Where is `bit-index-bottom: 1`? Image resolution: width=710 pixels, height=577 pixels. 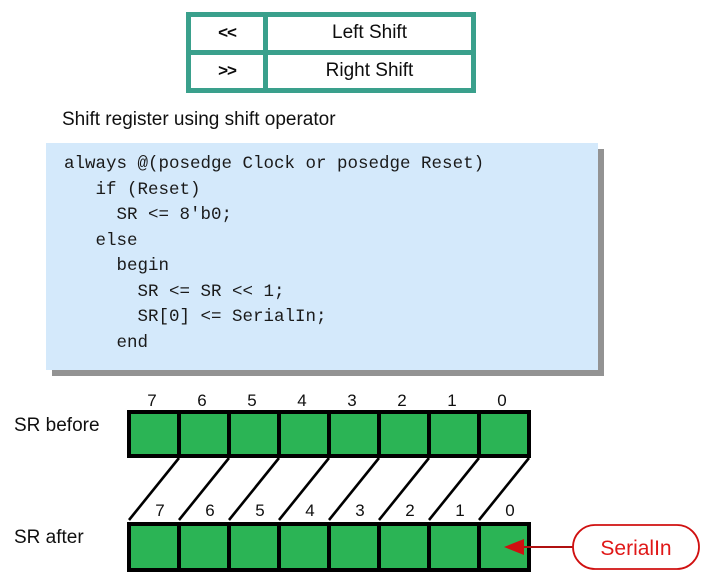 bit-index-bottom: 1 is located at coordinates (459, 510).